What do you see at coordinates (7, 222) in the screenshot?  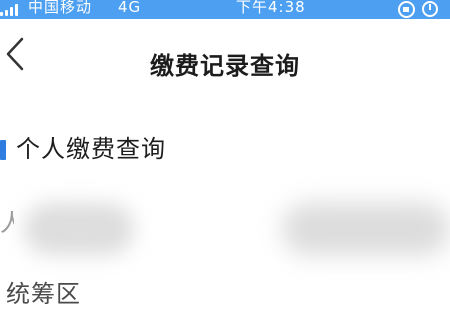 I see `field-label-partial: 人` at bounding box center [7, 222].